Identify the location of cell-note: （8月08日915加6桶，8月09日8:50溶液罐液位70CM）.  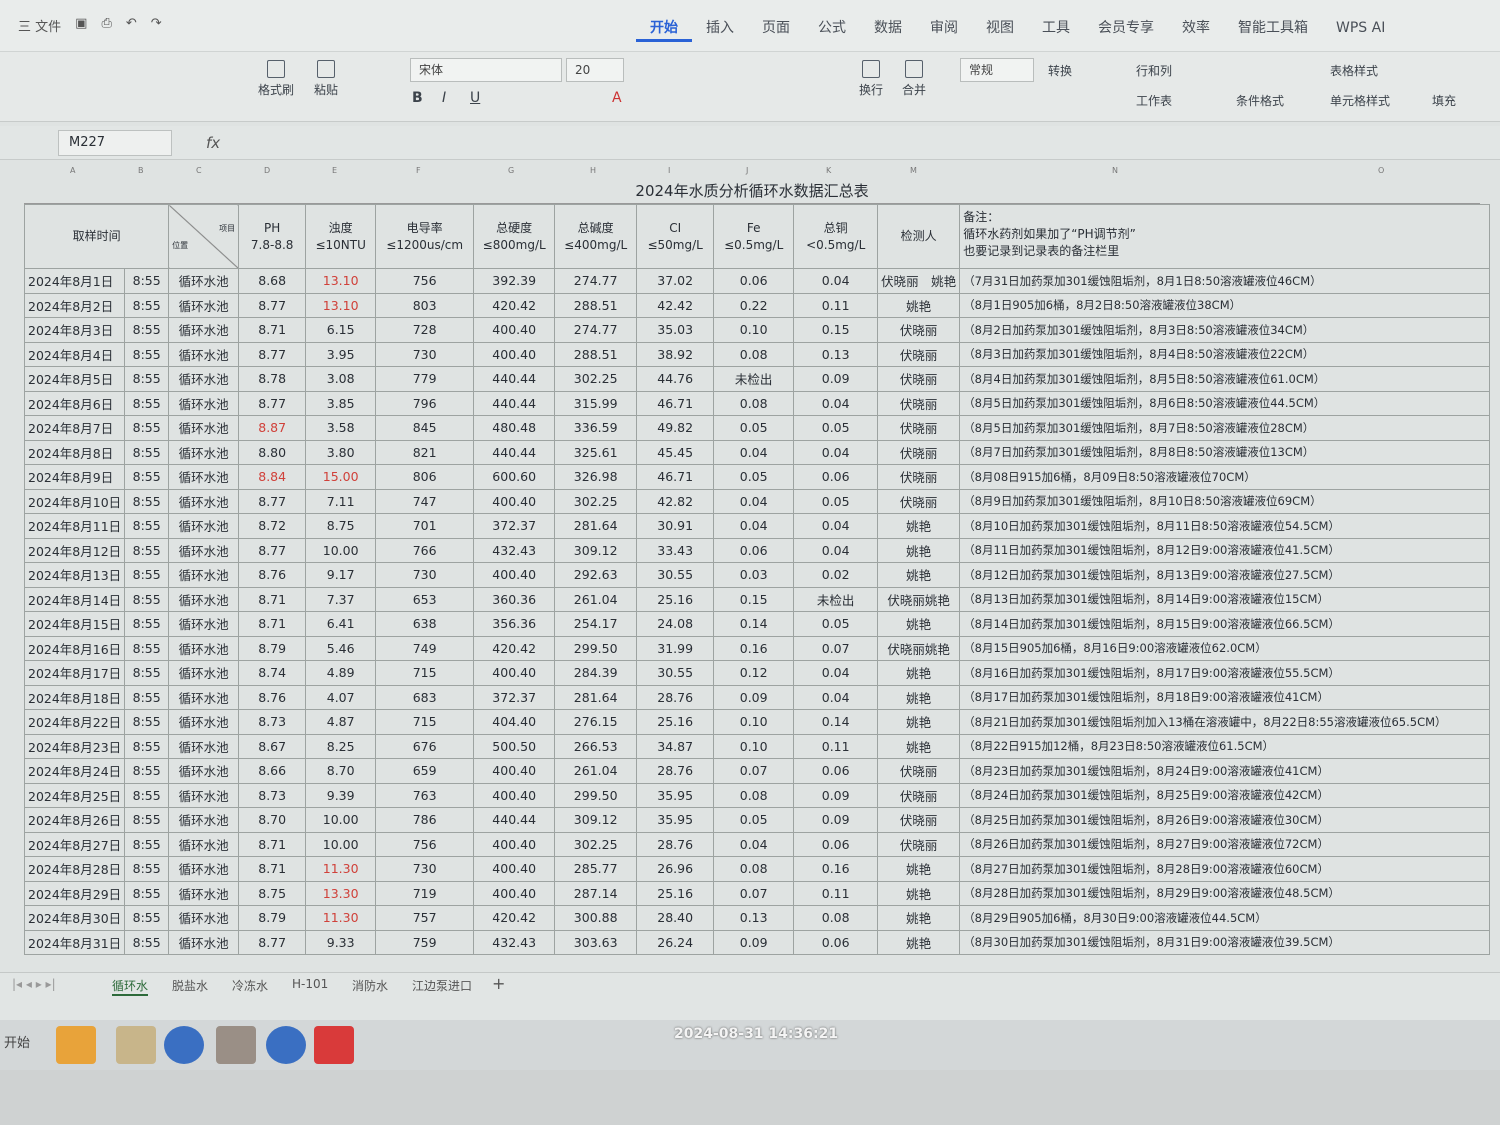
(1225, 477).